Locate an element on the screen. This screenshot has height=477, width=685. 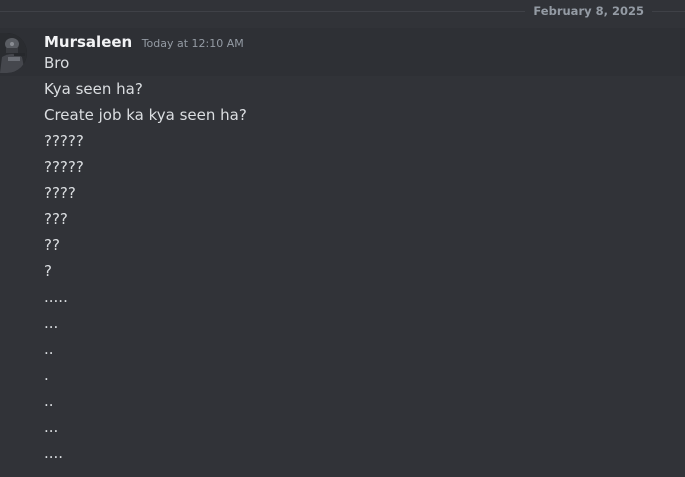
message-header: Mursaleen Today at 12:10 AM is located at coordinates (144, 42).